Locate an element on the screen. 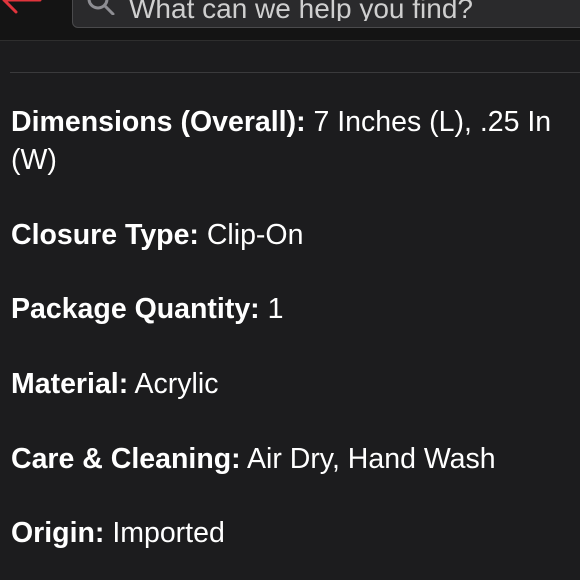 The image size is (580, 580). spec-label: Origin: is located at coordinates (58, 533).